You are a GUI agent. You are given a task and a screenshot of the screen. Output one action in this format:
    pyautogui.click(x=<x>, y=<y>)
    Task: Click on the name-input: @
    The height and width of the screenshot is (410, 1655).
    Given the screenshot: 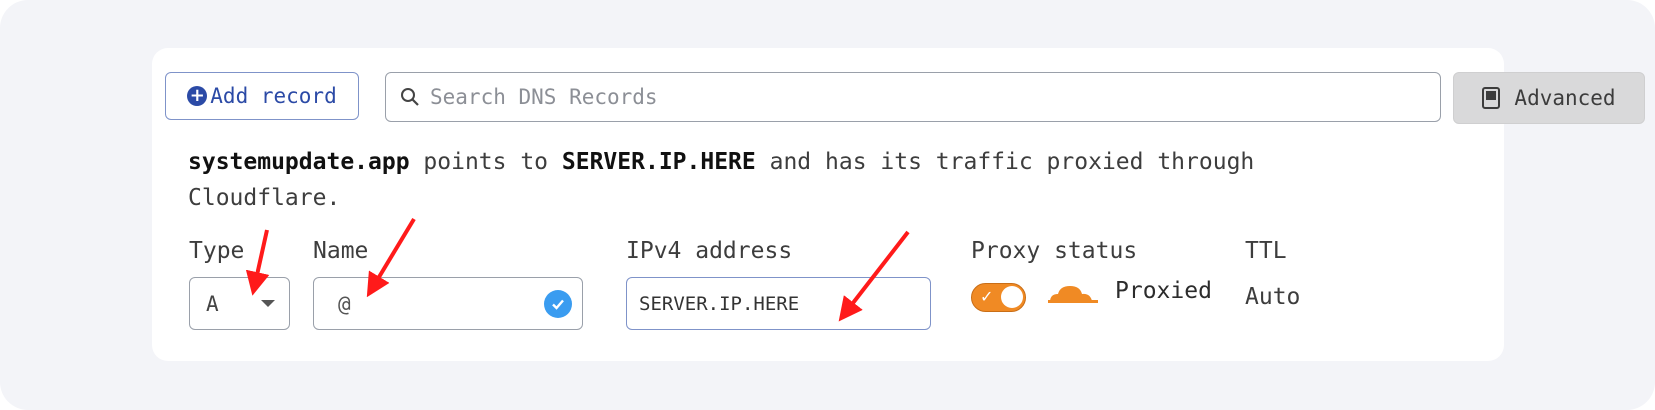 What is the action you would take?
    pyautogui.click(x=448, y=303)
    